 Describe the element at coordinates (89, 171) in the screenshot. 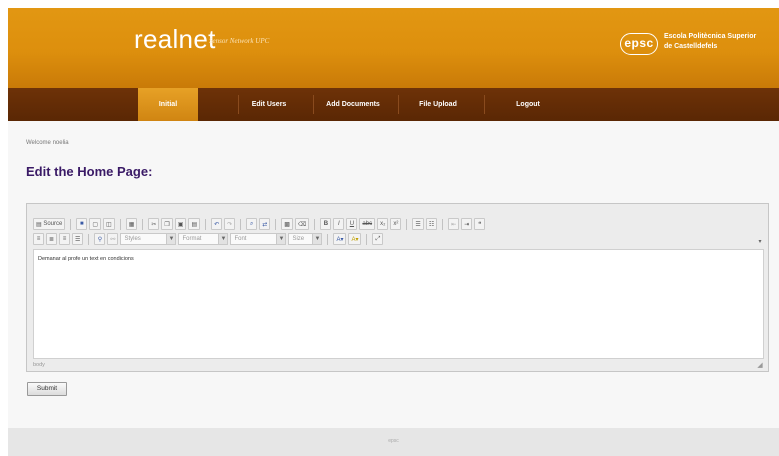

I see `page-title: Edit the Home Page:` at that location.